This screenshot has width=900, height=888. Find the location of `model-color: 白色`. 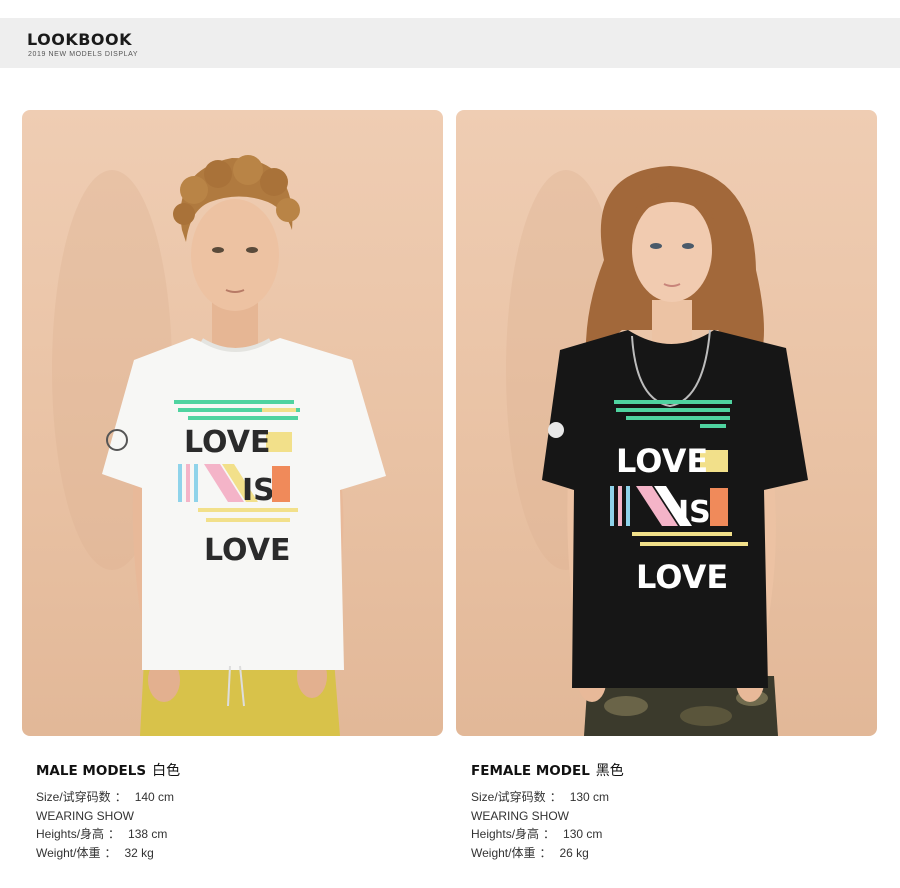

model-color: 白色 is located at coordinates (166, 771).